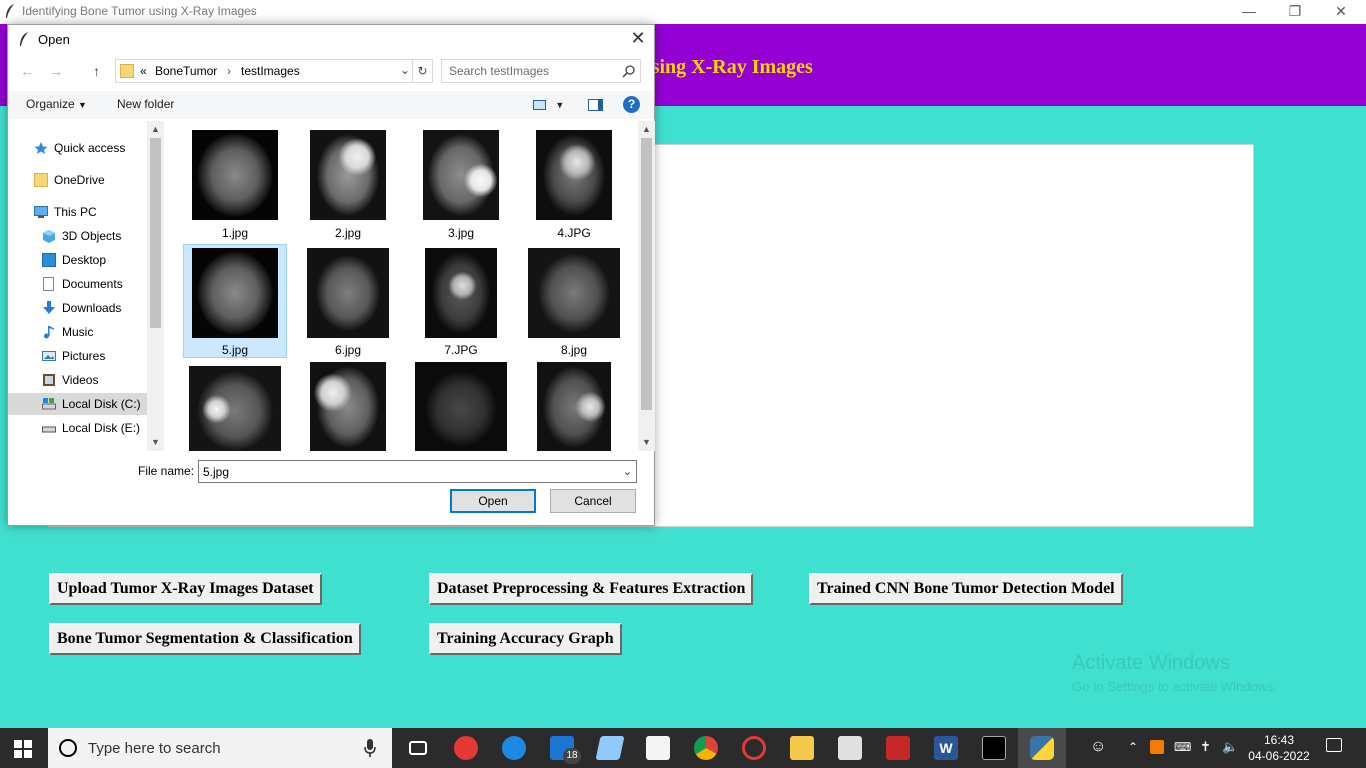 This screenshot has height=768, width=1366. What do you see at coordinates (548, 104) in the screenshot?
I see `view-options-icon: ▼` at bounding box center [548, 104].